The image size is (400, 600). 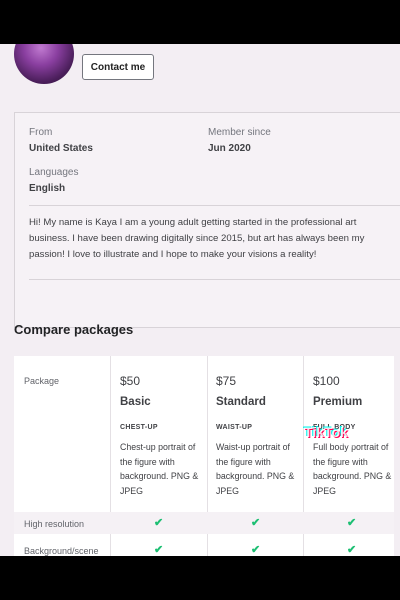 What do you see at coordinates (54, 524) in the screenshot?
I see `high-resolution-label: High resolution` at bounding box center [54, 524].